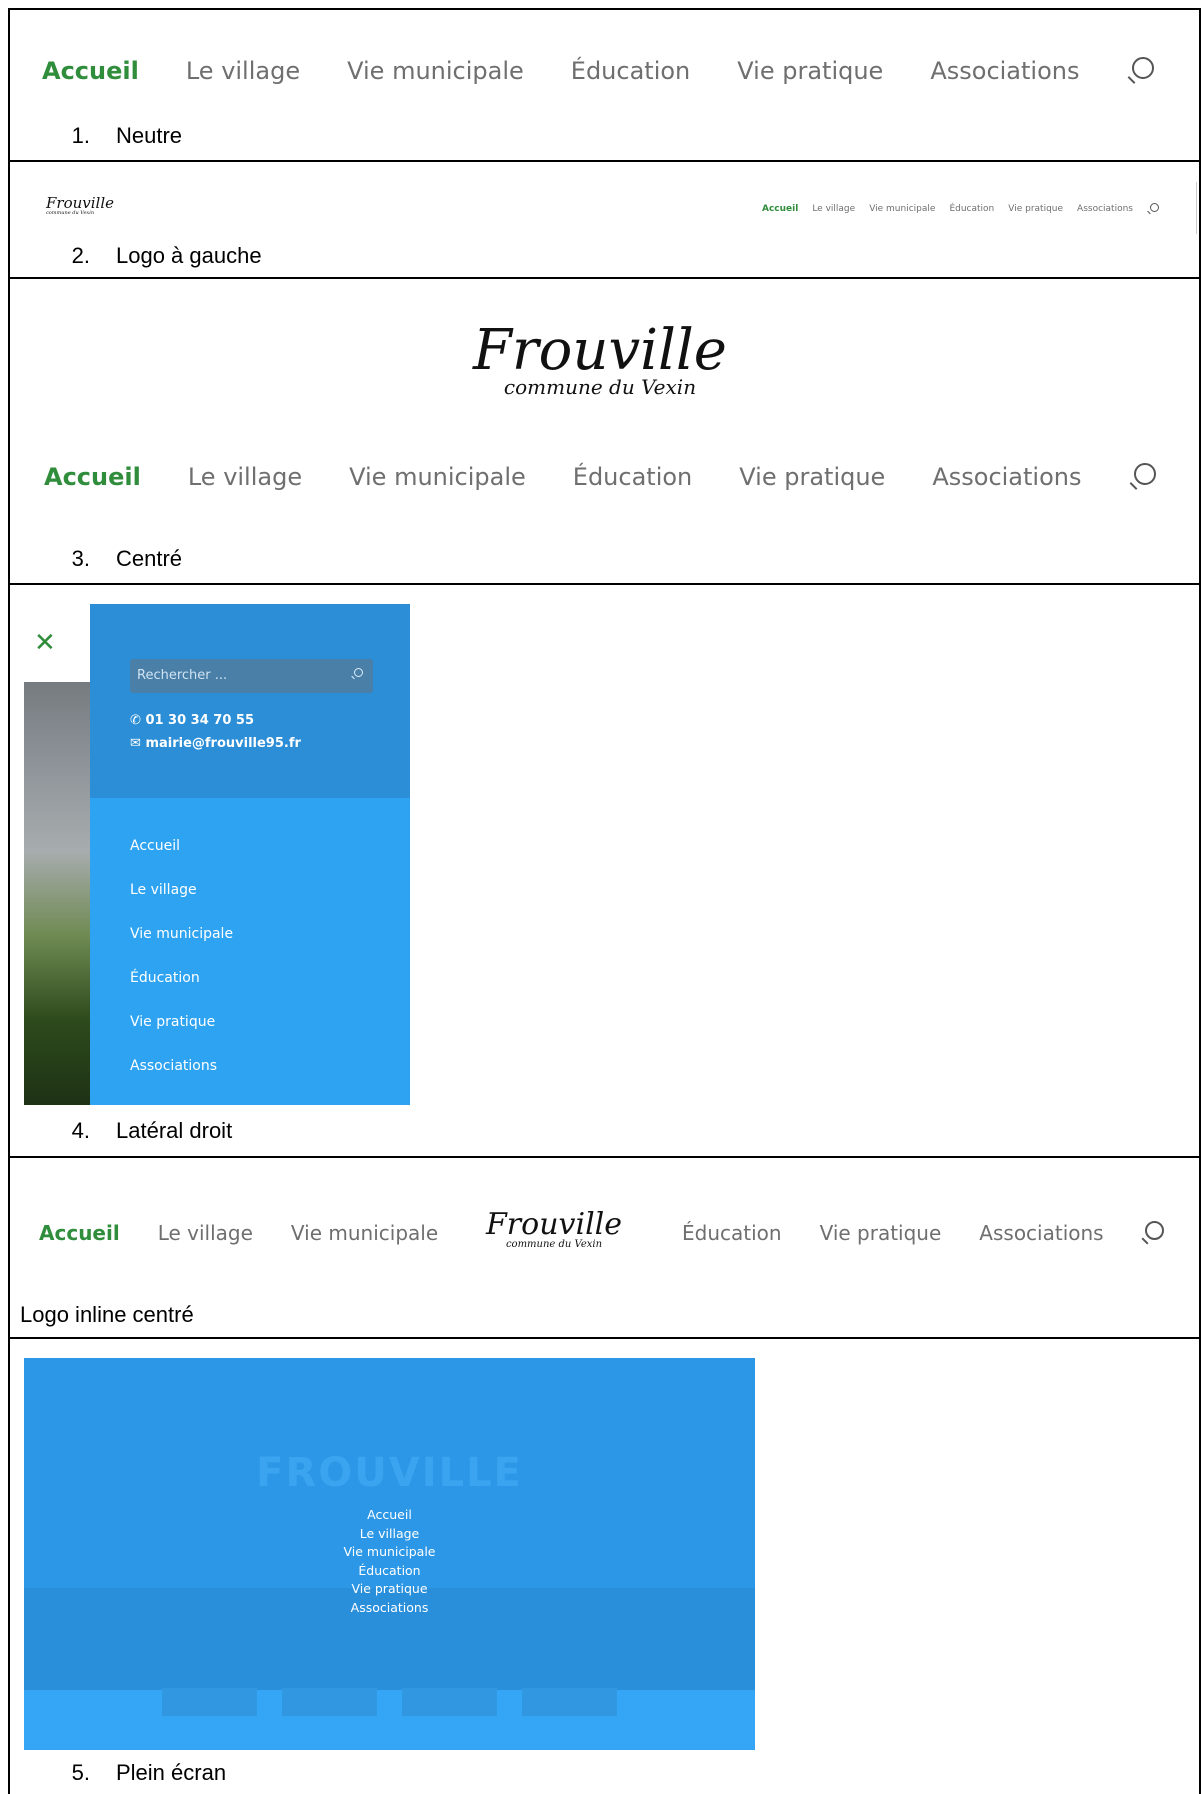  I want to click on caption-inline: Logo inline centré, so click(107, 1314).